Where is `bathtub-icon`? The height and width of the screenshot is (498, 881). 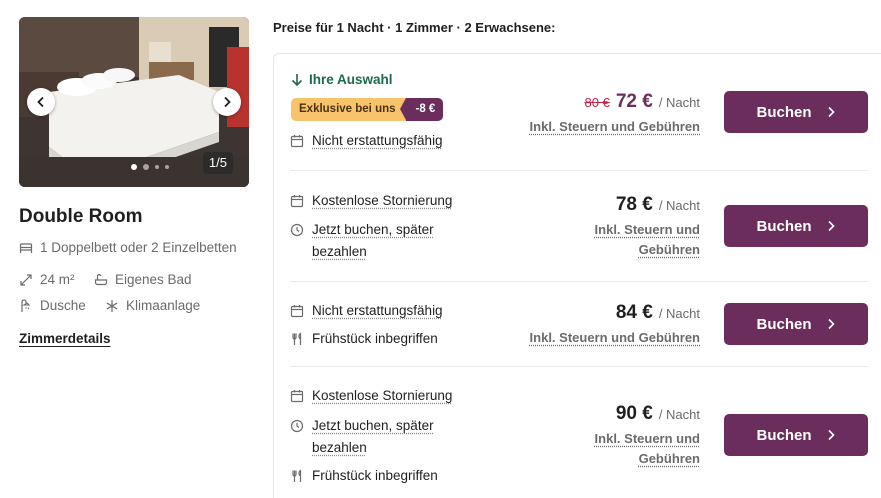
bathtub-icon is located at coordinates (101, 279).